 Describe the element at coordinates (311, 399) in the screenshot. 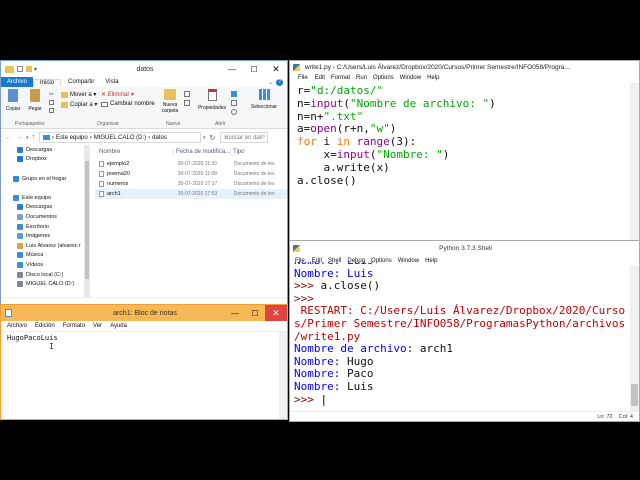

I see `shell-line: >>> |` at that location.